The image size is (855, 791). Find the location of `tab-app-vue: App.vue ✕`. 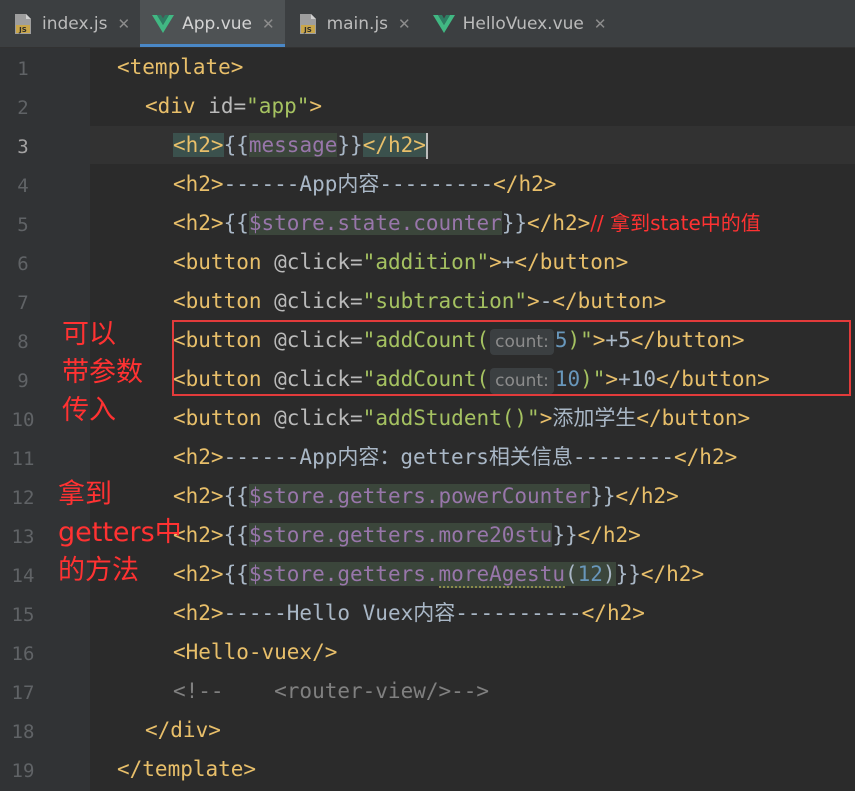

tab-app-vue: App.vue ✕ is located at coordinates (212, 23).